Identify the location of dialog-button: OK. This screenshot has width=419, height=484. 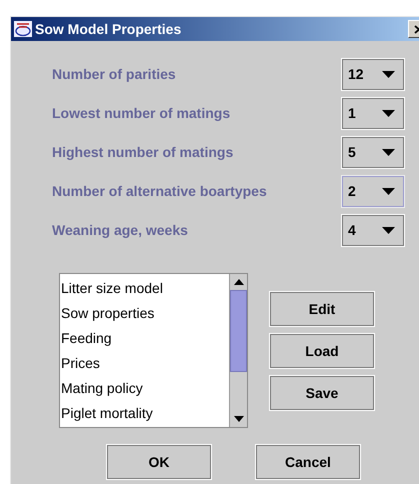
(159, 462).